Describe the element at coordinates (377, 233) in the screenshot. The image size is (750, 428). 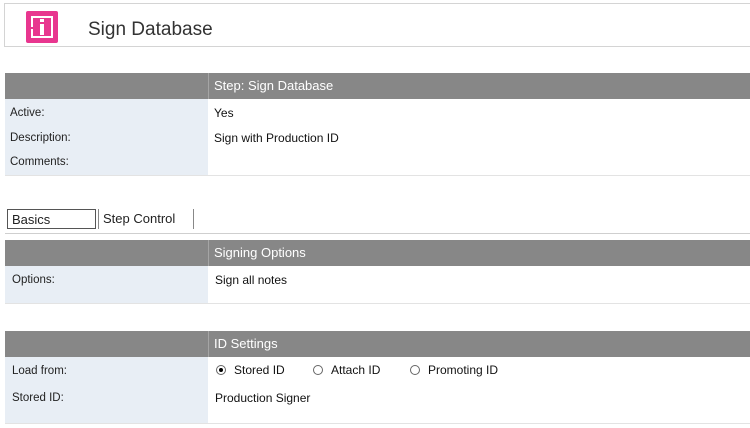
I see `tab-divider` at that location.